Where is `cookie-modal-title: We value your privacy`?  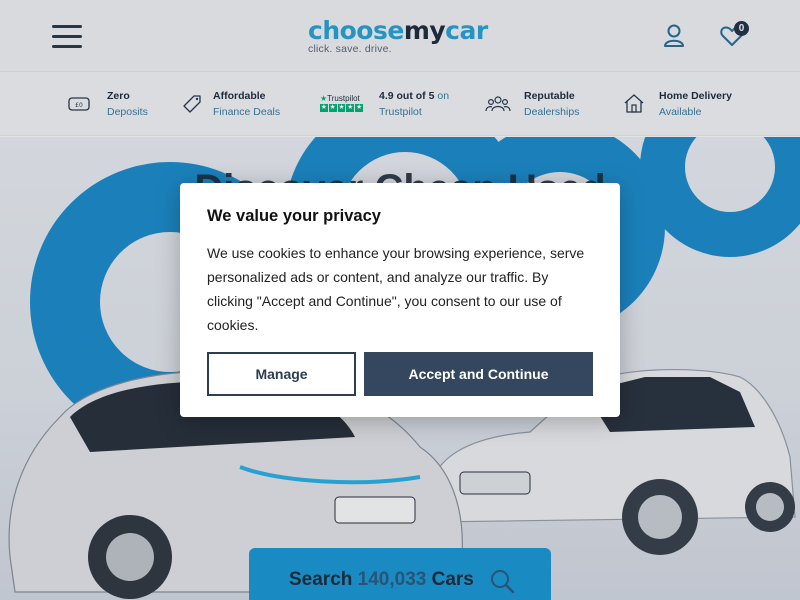 cookie-modal-title: We value your privacy is located at coordinates (294, 216).